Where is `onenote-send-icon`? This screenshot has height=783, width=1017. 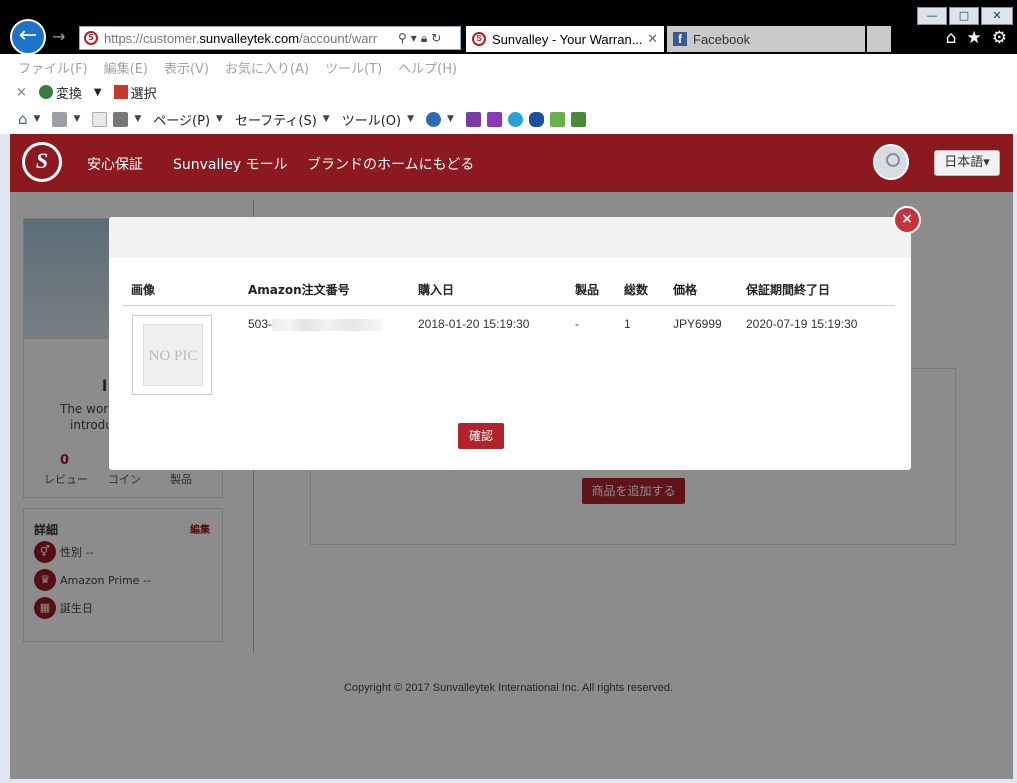
onenote-send-icon is located at coordinates (473, 119).